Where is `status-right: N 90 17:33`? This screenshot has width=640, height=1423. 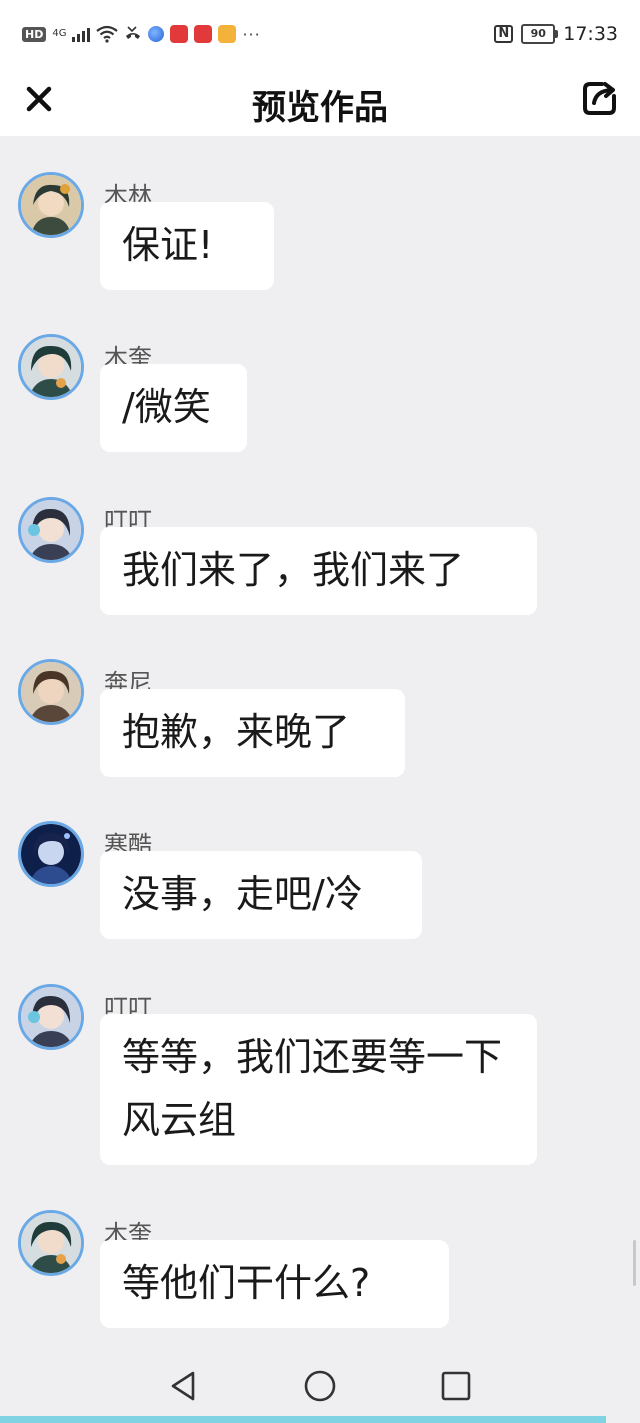 status-right: N 90 17:33 is located at coordinates (556, 34).